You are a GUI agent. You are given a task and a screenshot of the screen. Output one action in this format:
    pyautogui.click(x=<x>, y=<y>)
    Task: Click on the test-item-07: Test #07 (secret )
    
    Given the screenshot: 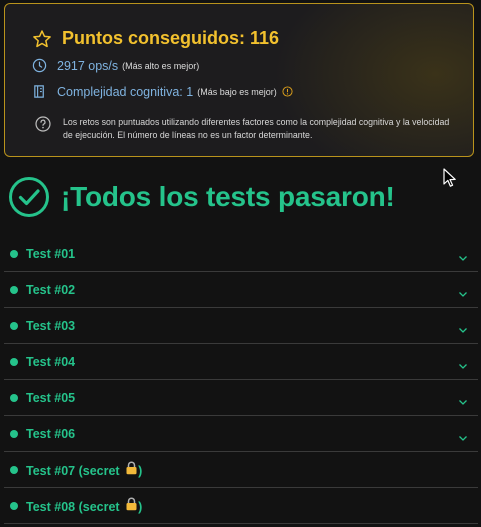 What is the action you would take?
    pyautogui.click(x=241, y=470)
    